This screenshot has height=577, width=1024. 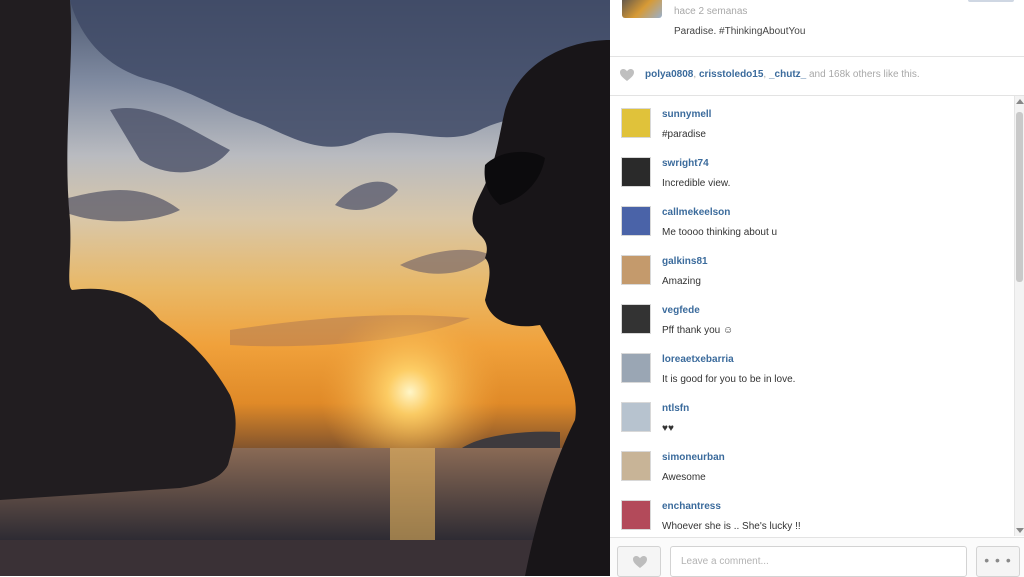 I want to click on arrow-up-icon, so click(x=1020, y=101).